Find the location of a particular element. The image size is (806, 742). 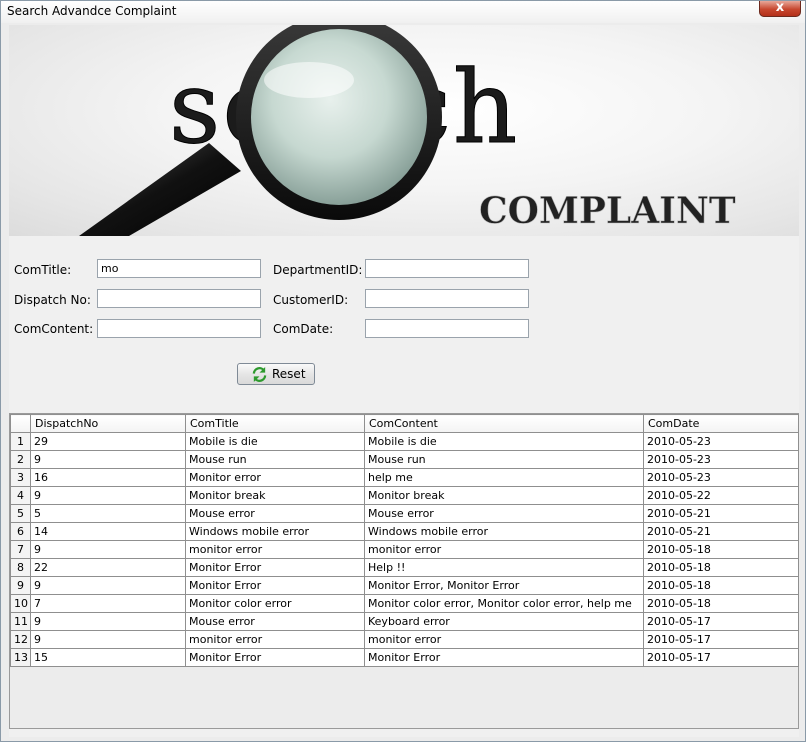

dispatchno-column-header: DispatchNo is located at coordinates (108, 423).